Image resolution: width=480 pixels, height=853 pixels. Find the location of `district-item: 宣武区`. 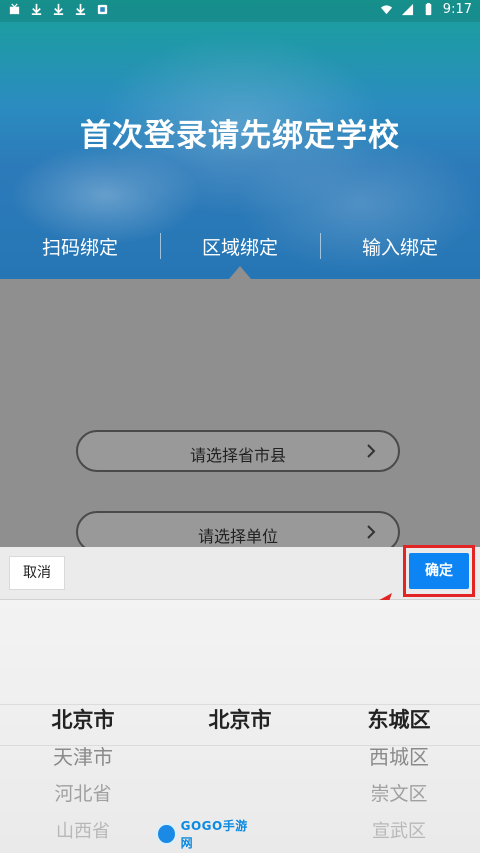

district-item: 宣武区 is located at coordinates (399, 831).